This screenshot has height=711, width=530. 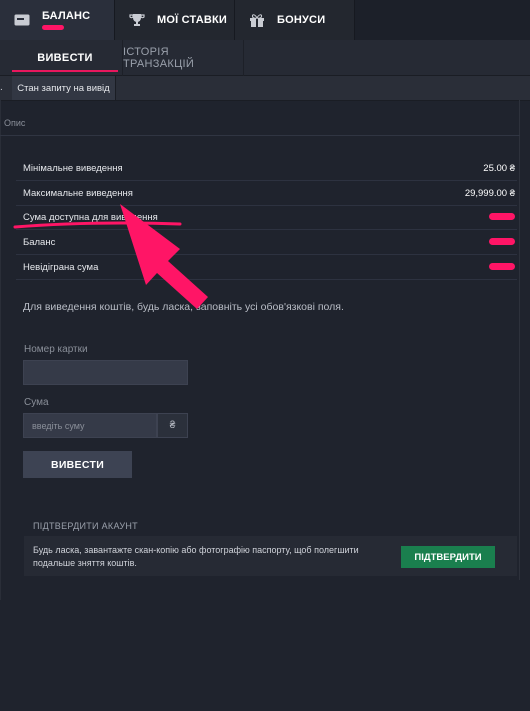 I want to click on annotation-overlay, so click(x=110, y=256).